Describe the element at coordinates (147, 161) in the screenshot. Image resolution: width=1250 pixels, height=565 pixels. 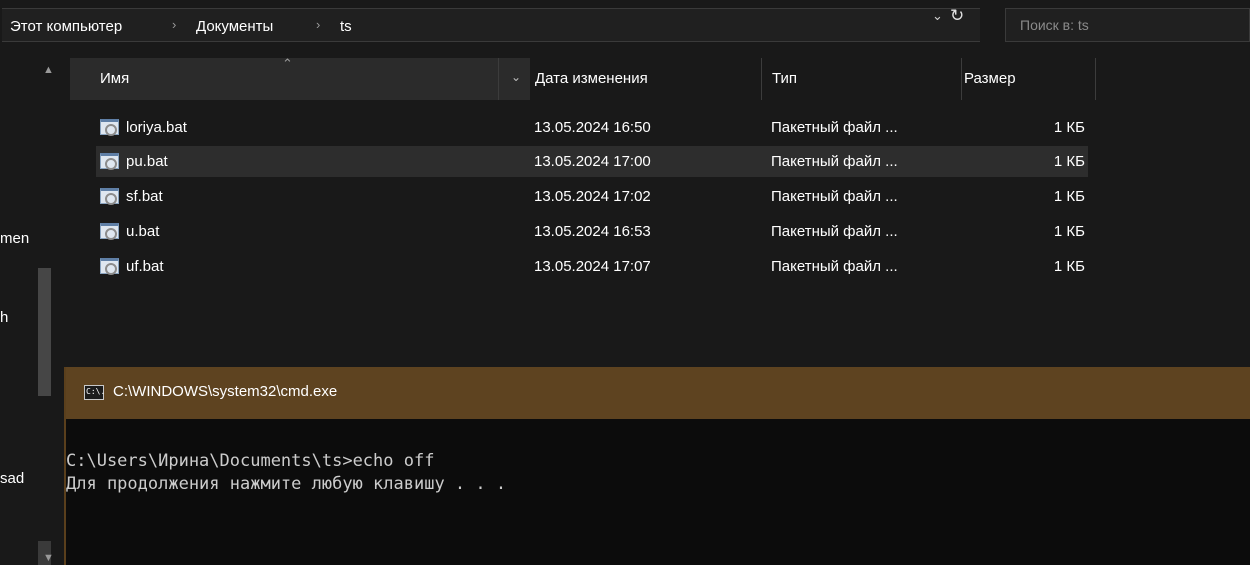
I see `file-name: pu.bat` at that location.